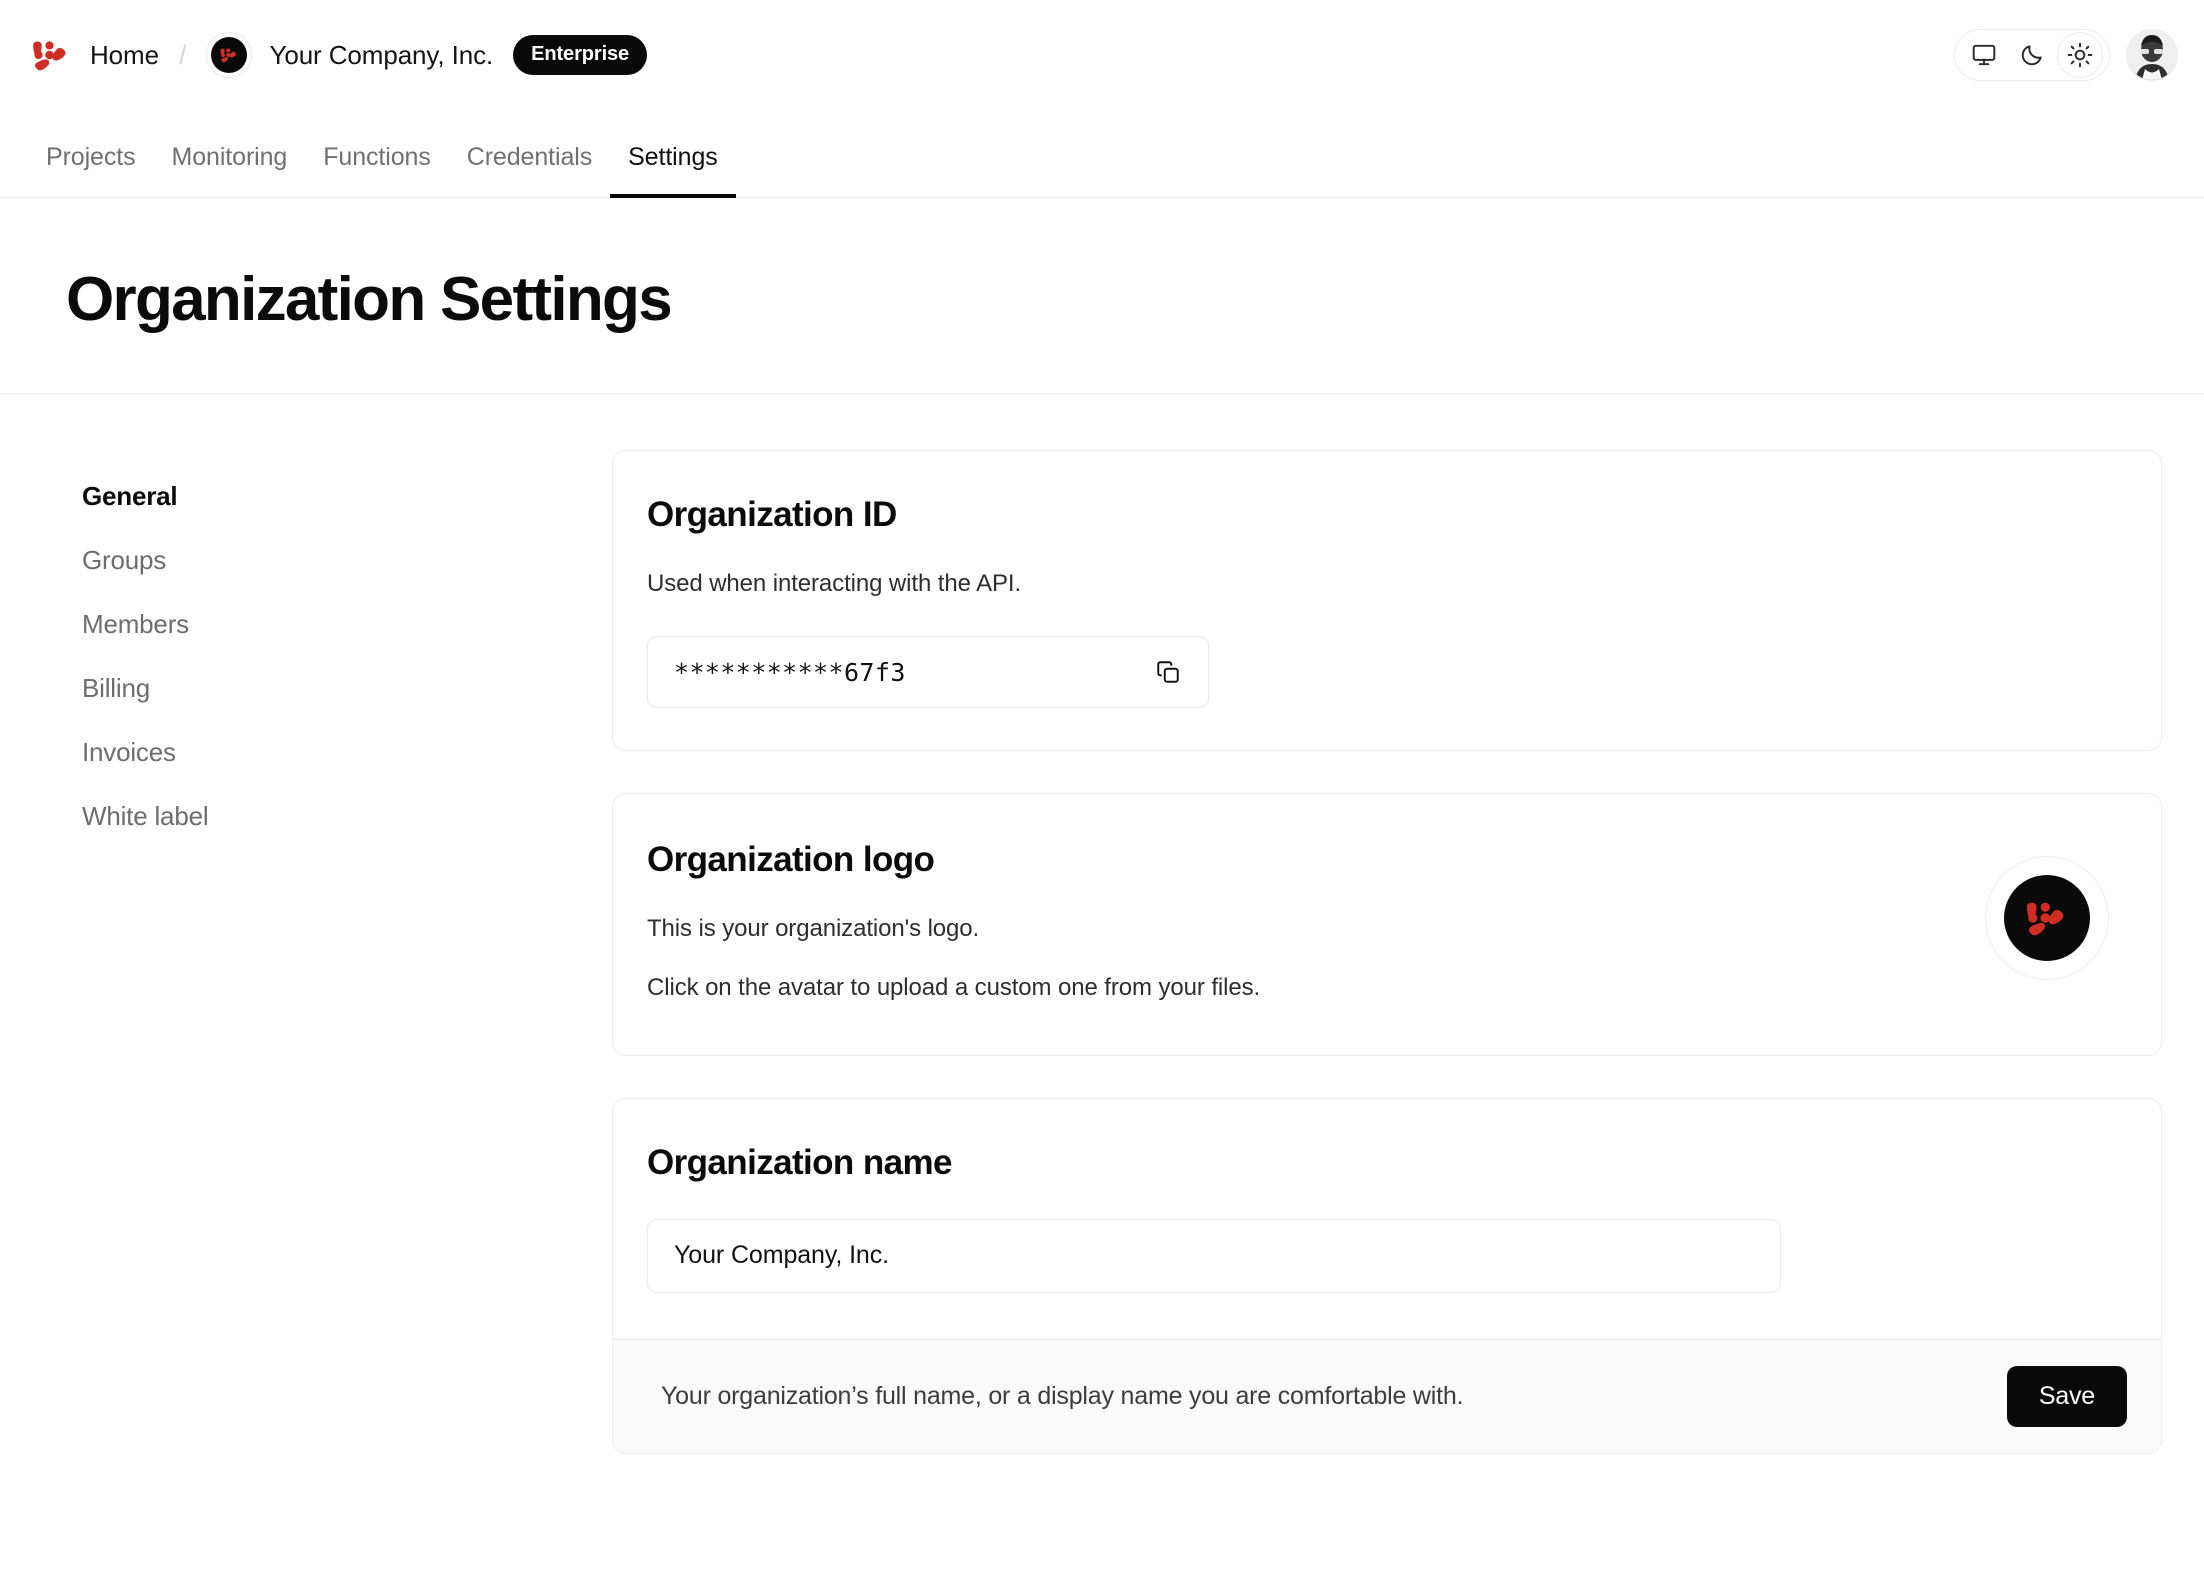  What do you see at coordinates (339, 816) in the screenshot?
I see `sidebar-item-white-label: White label` at bounding box center [339, 816].